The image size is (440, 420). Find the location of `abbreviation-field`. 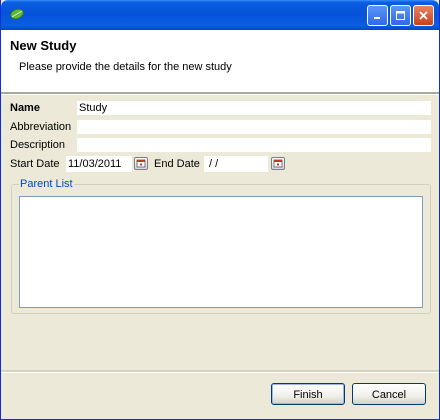

abbreviation-field is located at coordinates (254, 127).